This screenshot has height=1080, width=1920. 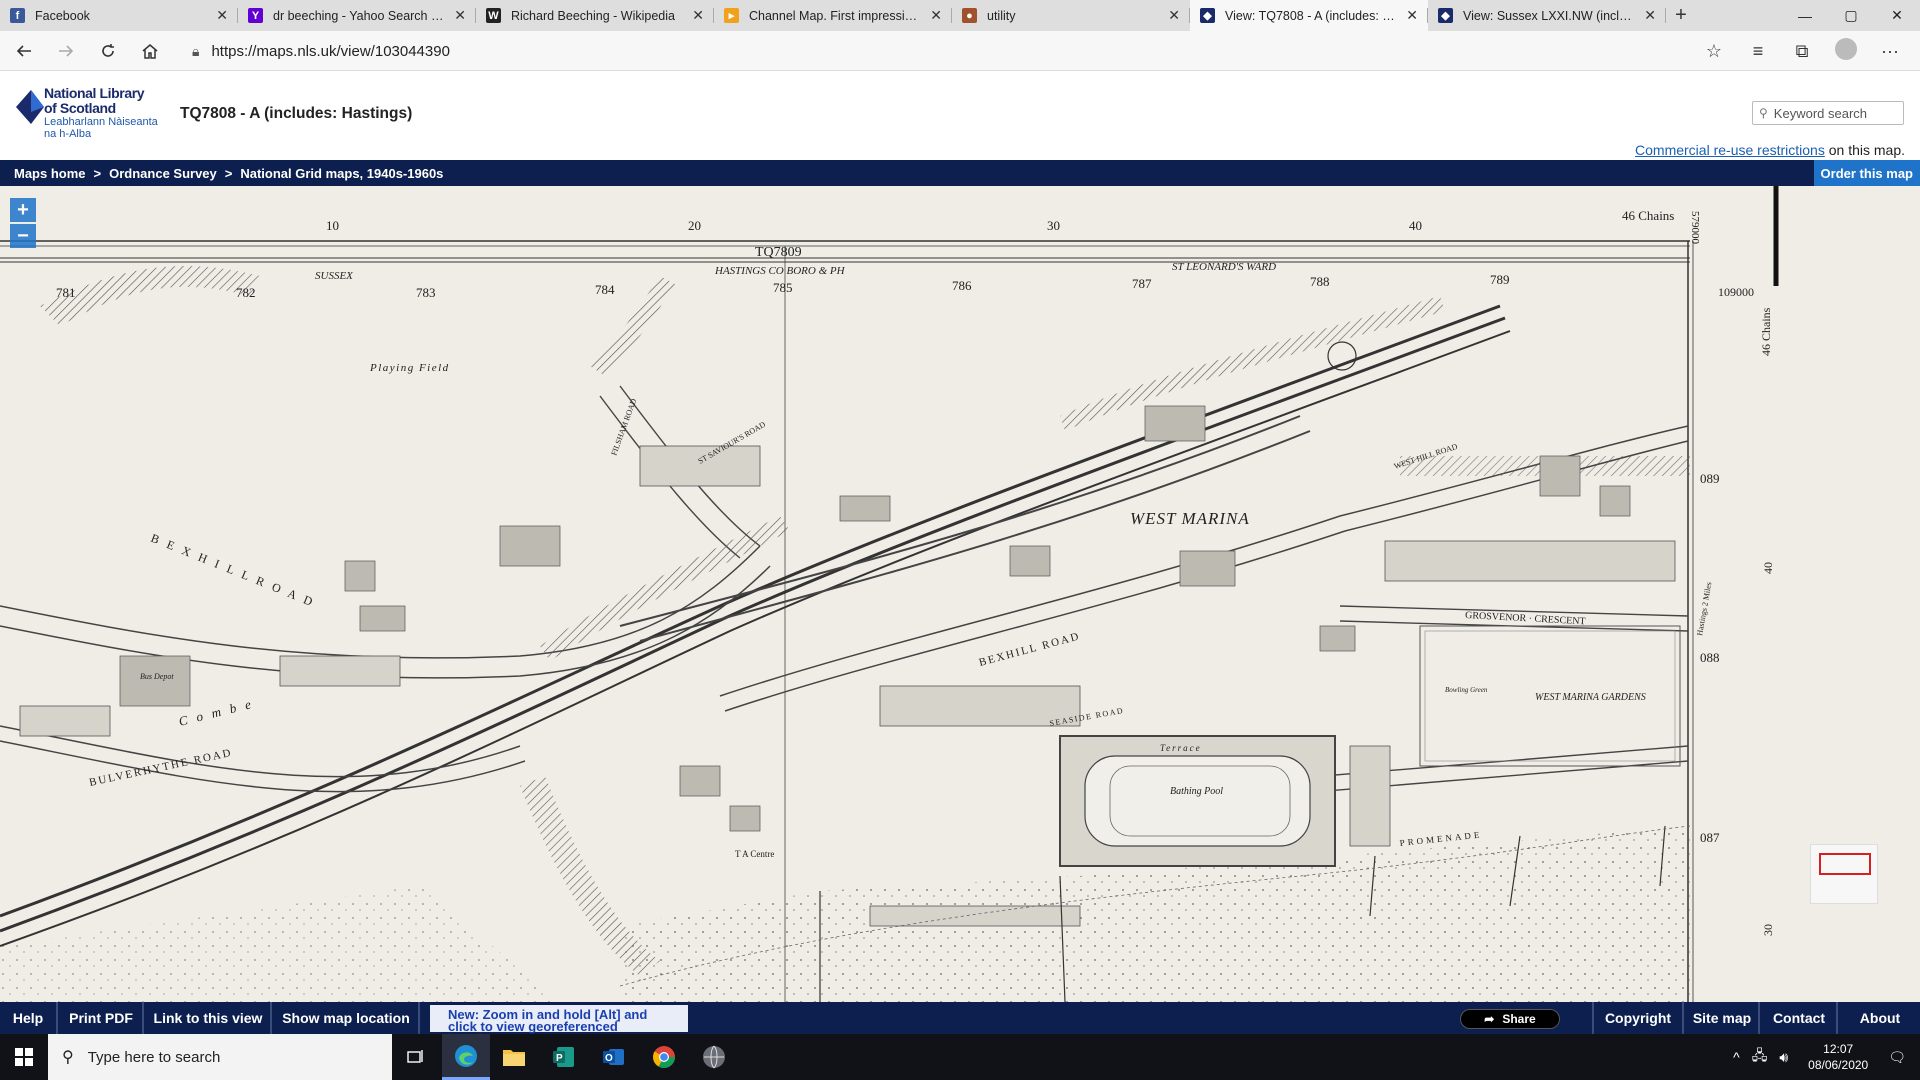 I want to click on tab-label: dr beeching - Yahoo Search Res, so click(x=363, y=15).